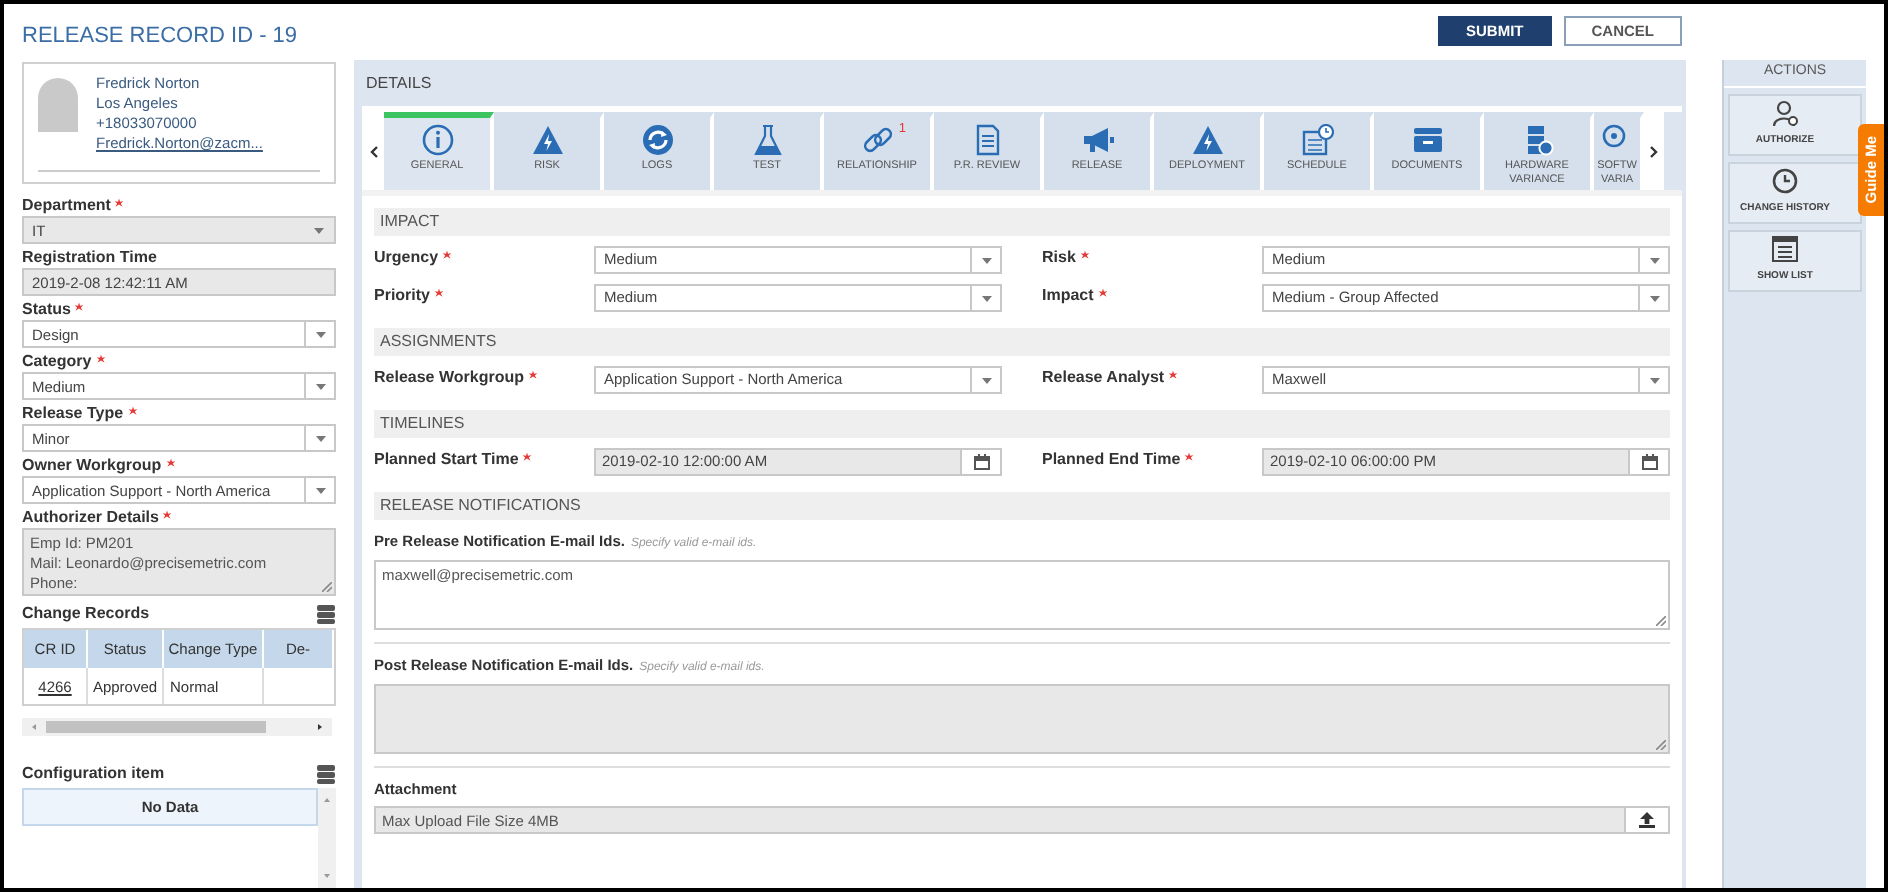 The image size is (1888, 892). What do you see at coordinates (987, 140) in the screenshot?
I see `document-icon` at bounding box center [987, 140].